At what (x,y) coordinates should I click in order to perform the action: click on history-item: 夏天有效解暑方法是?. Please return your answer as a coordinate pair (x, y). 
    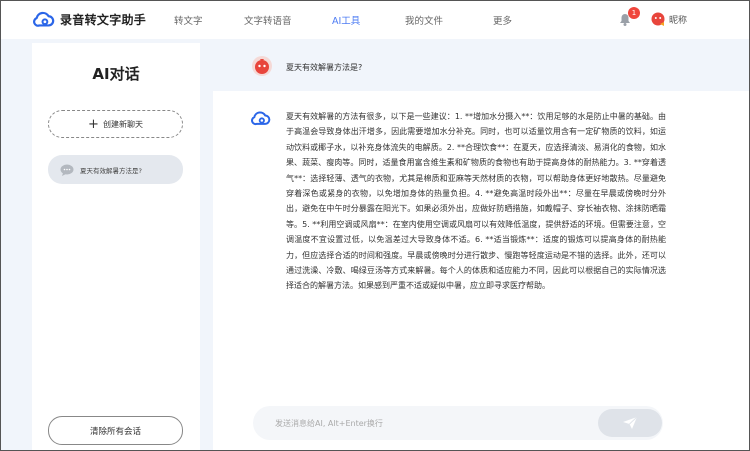
    Looking at the image, I should click on (115, 169).